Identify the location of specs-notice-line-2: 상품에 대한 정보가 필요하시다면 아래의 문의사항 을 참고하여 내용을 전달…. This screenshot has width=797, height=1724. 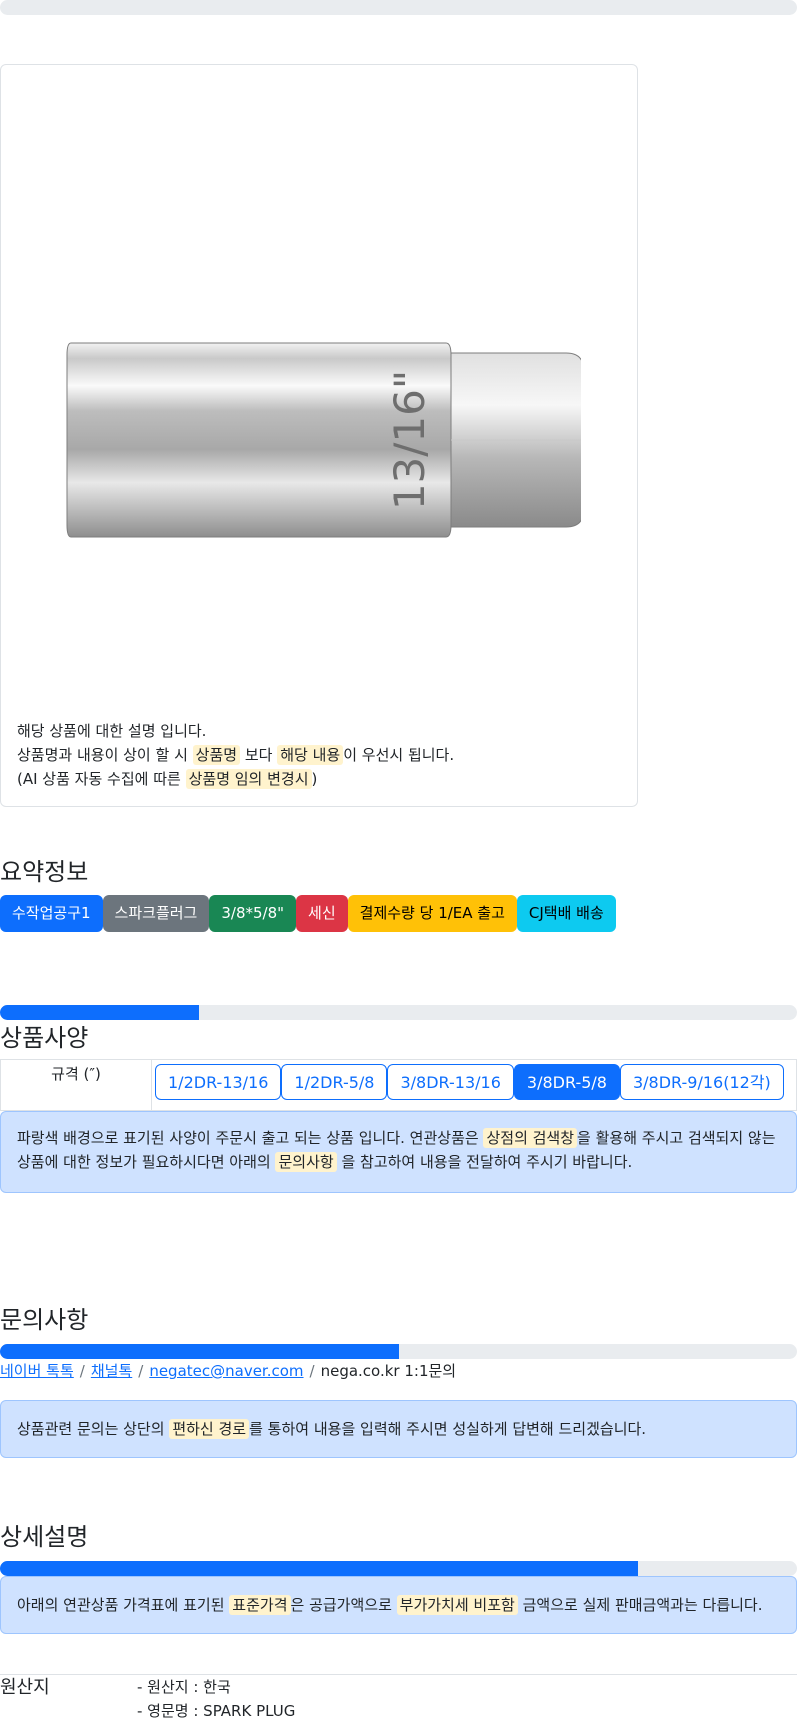
(398, 1162).